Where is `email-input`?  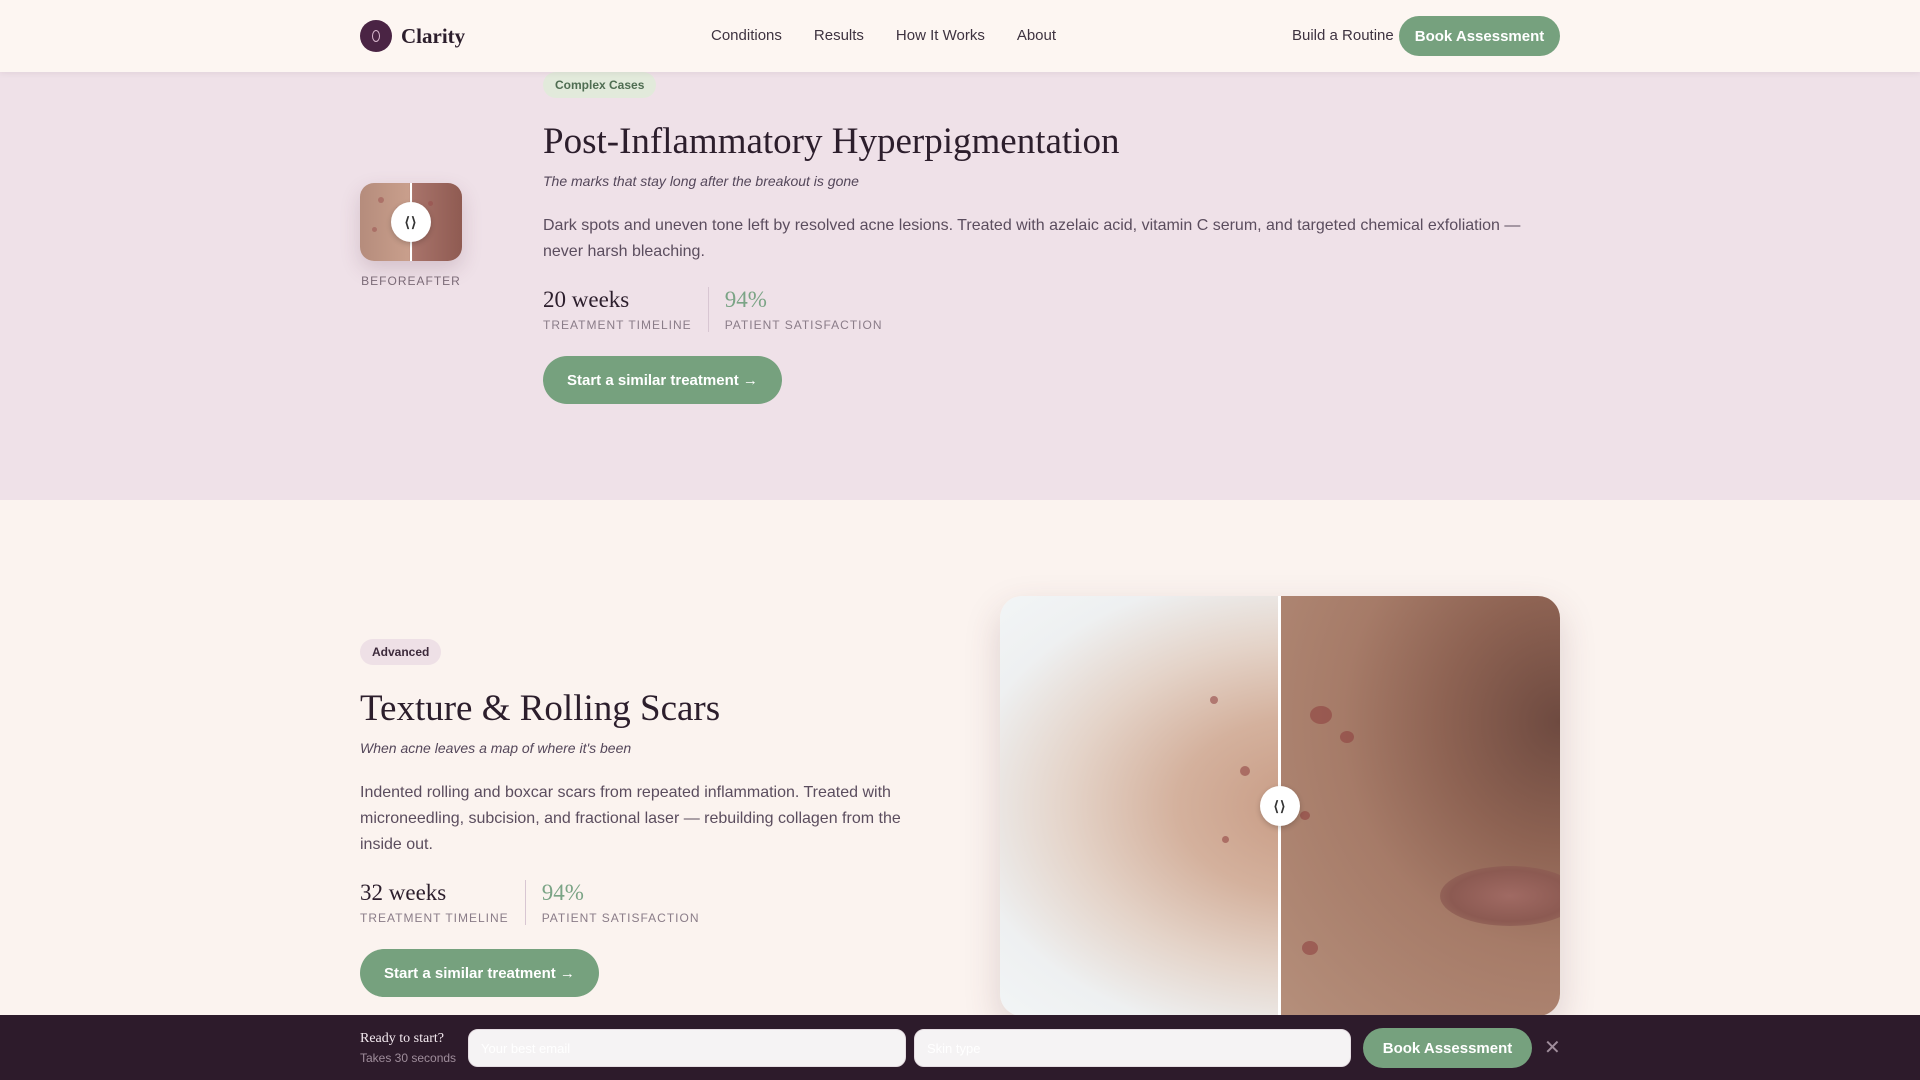 email-input is located at coordinates (687, 1048).